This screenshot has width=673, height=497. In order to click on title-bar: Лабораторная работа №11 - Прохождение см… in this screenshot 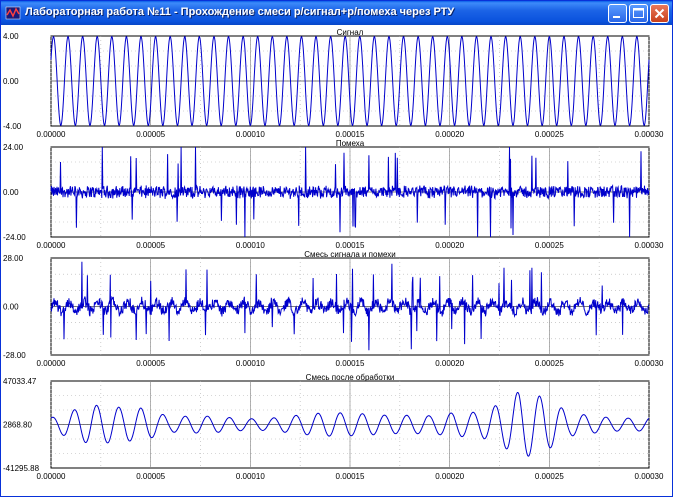, I will do `click(336, 13)`.